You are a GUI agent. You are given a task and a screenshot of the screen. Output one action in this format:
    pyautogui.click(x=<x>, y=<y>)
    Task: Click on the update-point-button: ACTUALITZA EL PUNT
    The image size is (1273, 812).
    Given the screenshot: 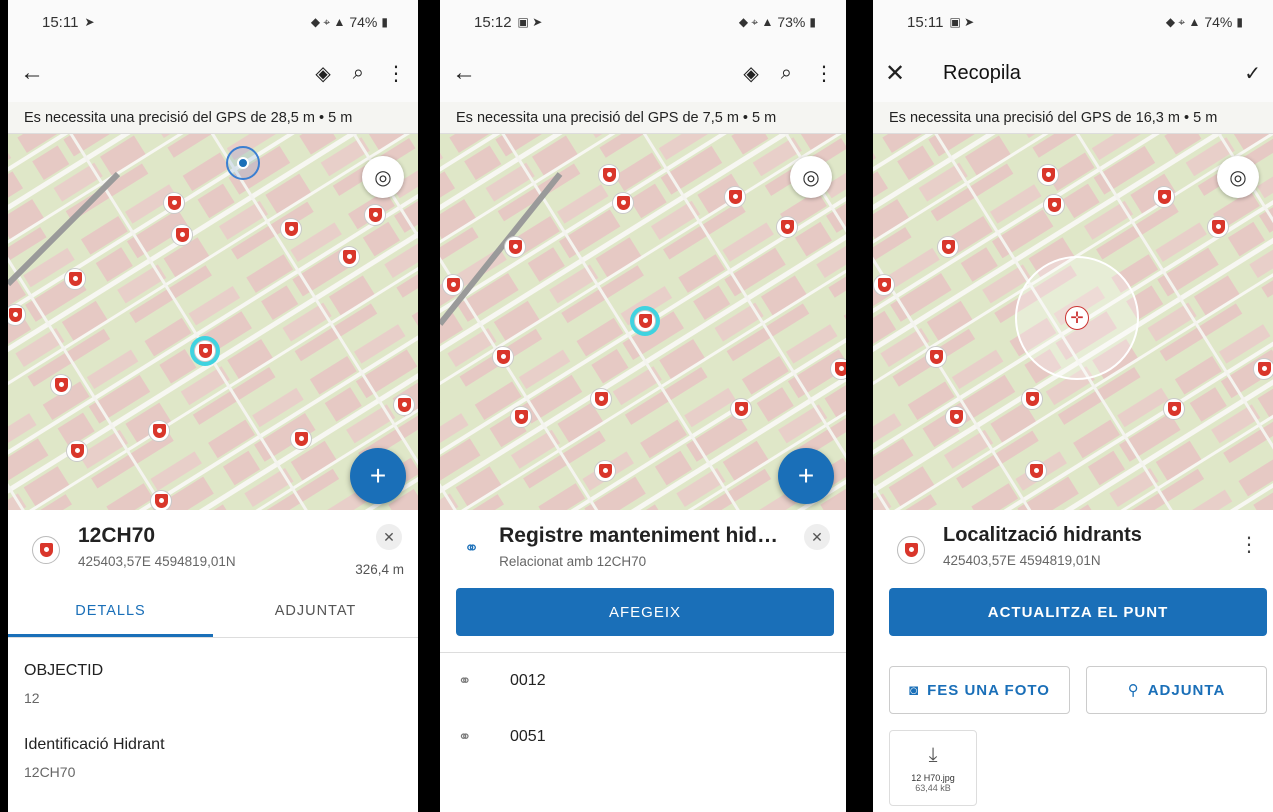 What is the action you would take?
    pyautogui.click(x=1078, y=612)
    